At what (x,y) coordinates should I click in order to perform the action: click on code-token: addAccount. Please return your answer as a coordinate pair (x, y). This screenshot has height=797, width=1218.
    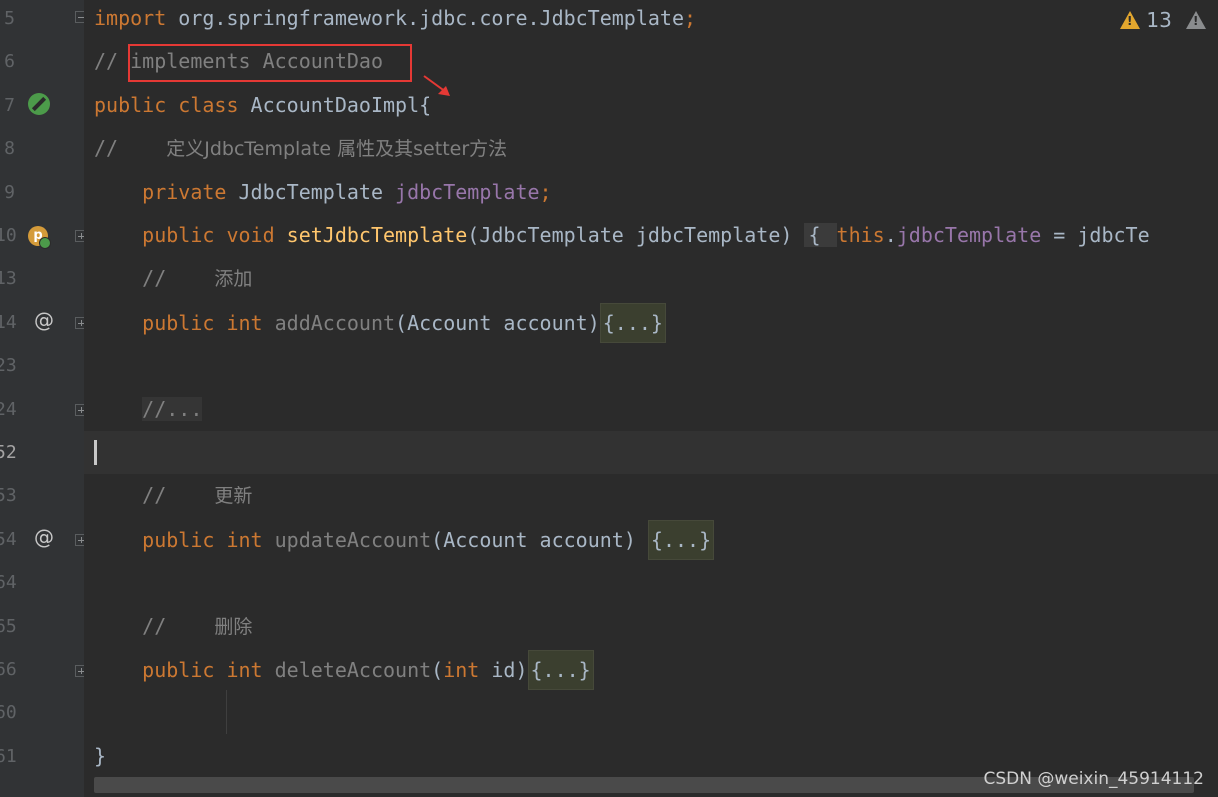
    Looking at the image, I should click on (335, 322).